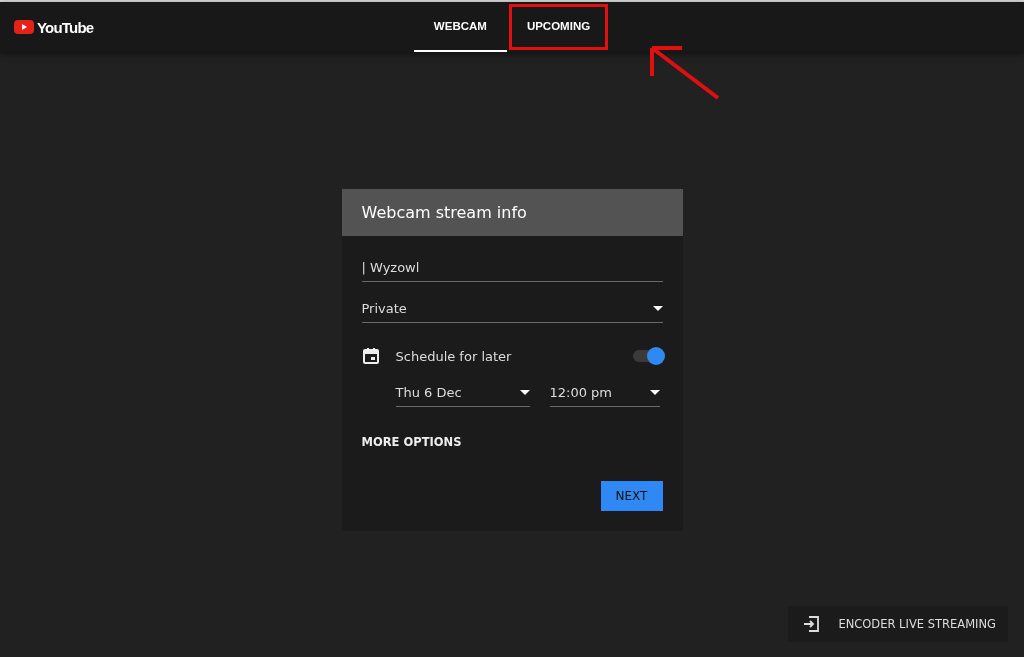 The height and width of the screenshot is (657, 1024). What do you see at coordinates (512, 268) in the screenshot?
I see `title-input-field: | Wyzowl` at bounding box center [512, 268].